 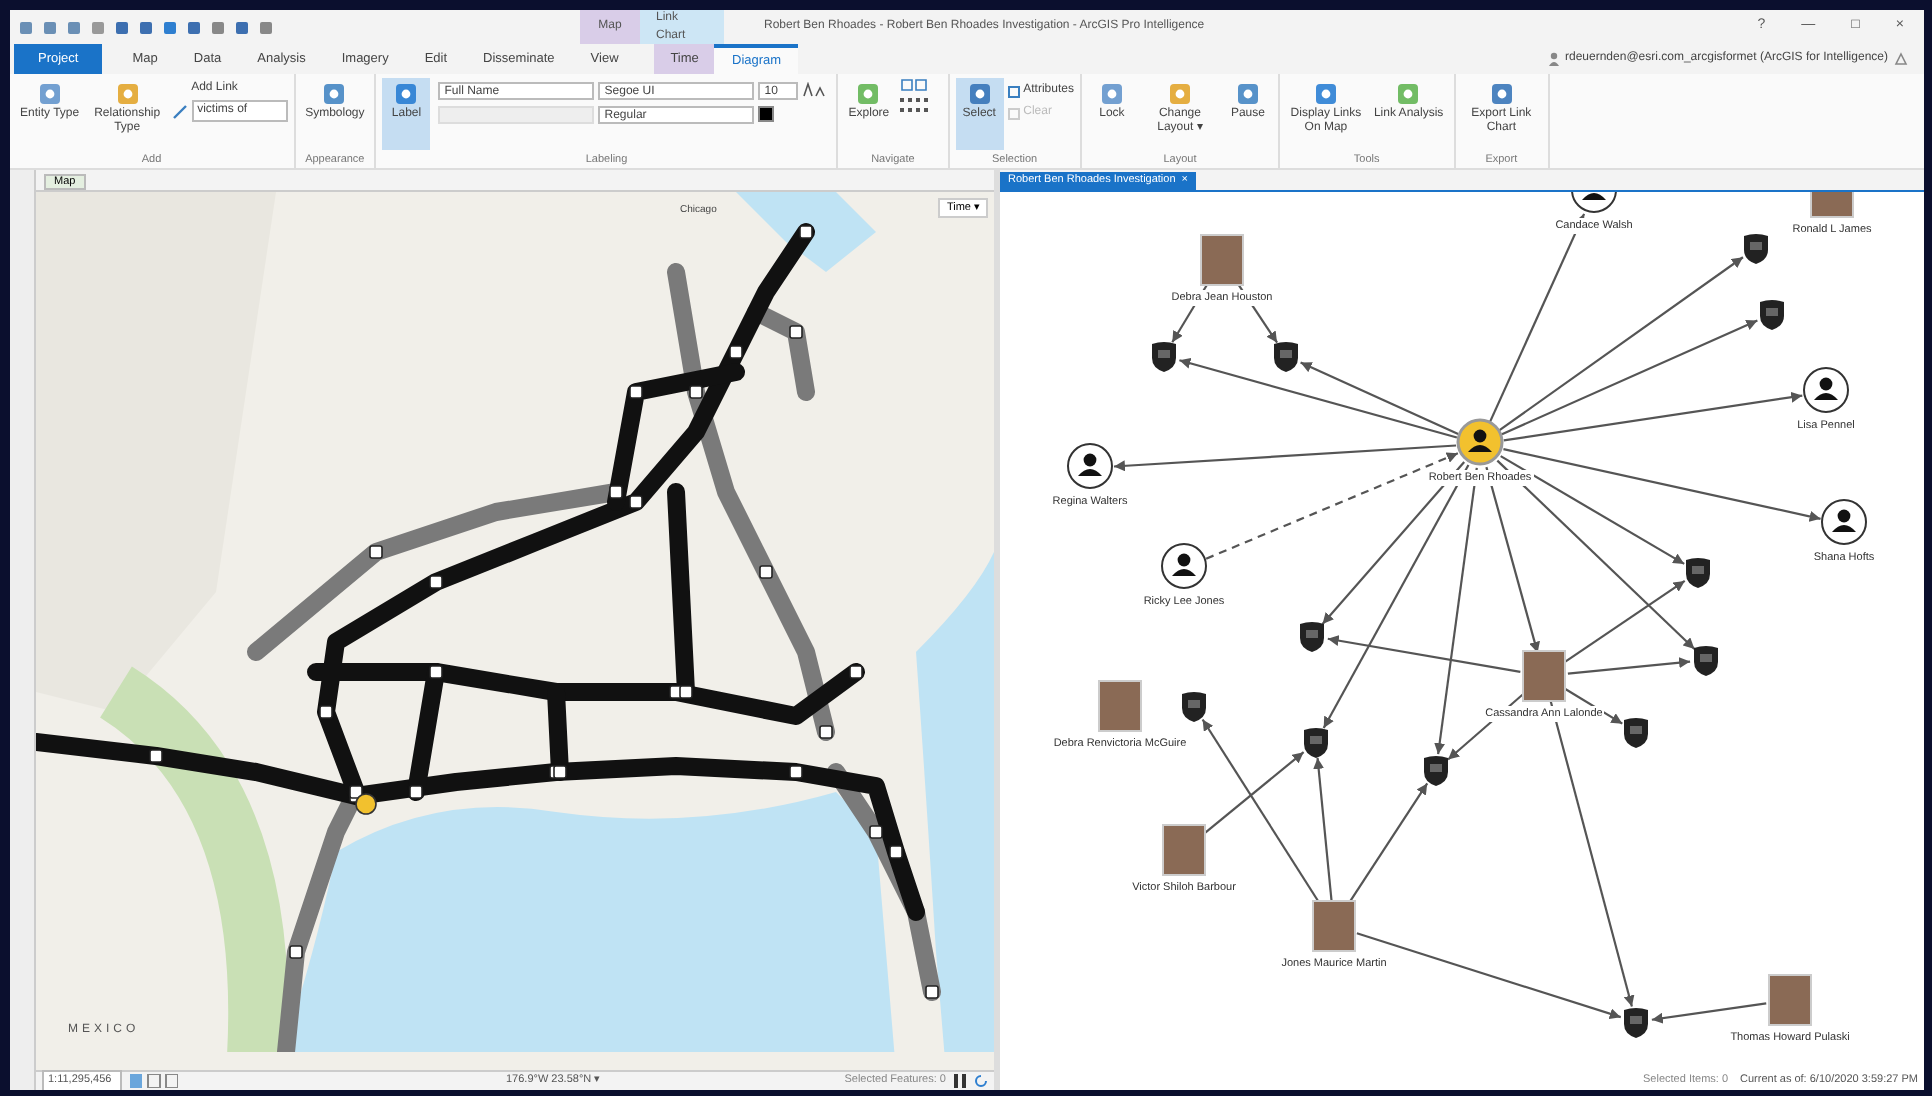 What do you see at coordinates (1553, 59) in the screenshot?
I see `user-icon` at bounding box center [1553, 59].